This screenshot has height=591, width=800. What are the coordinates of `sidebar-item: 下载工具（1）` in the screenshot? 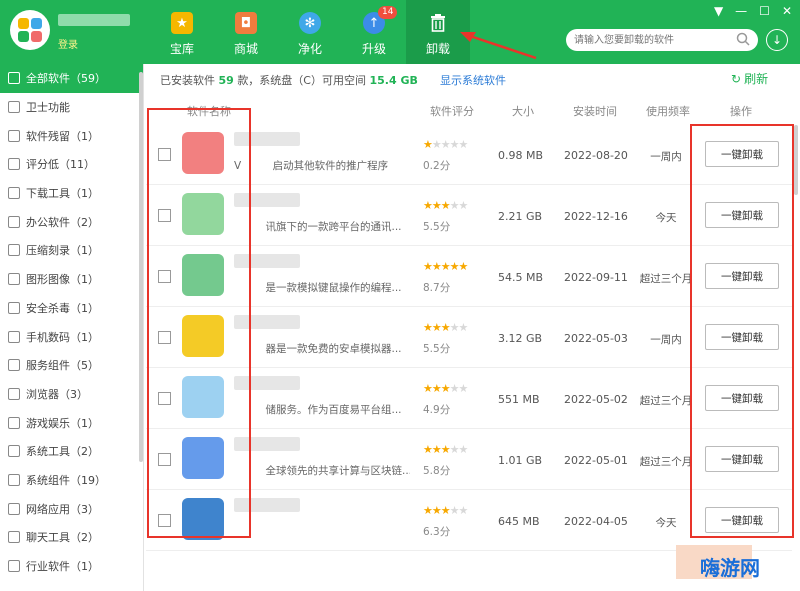 It's located at (71, 193).